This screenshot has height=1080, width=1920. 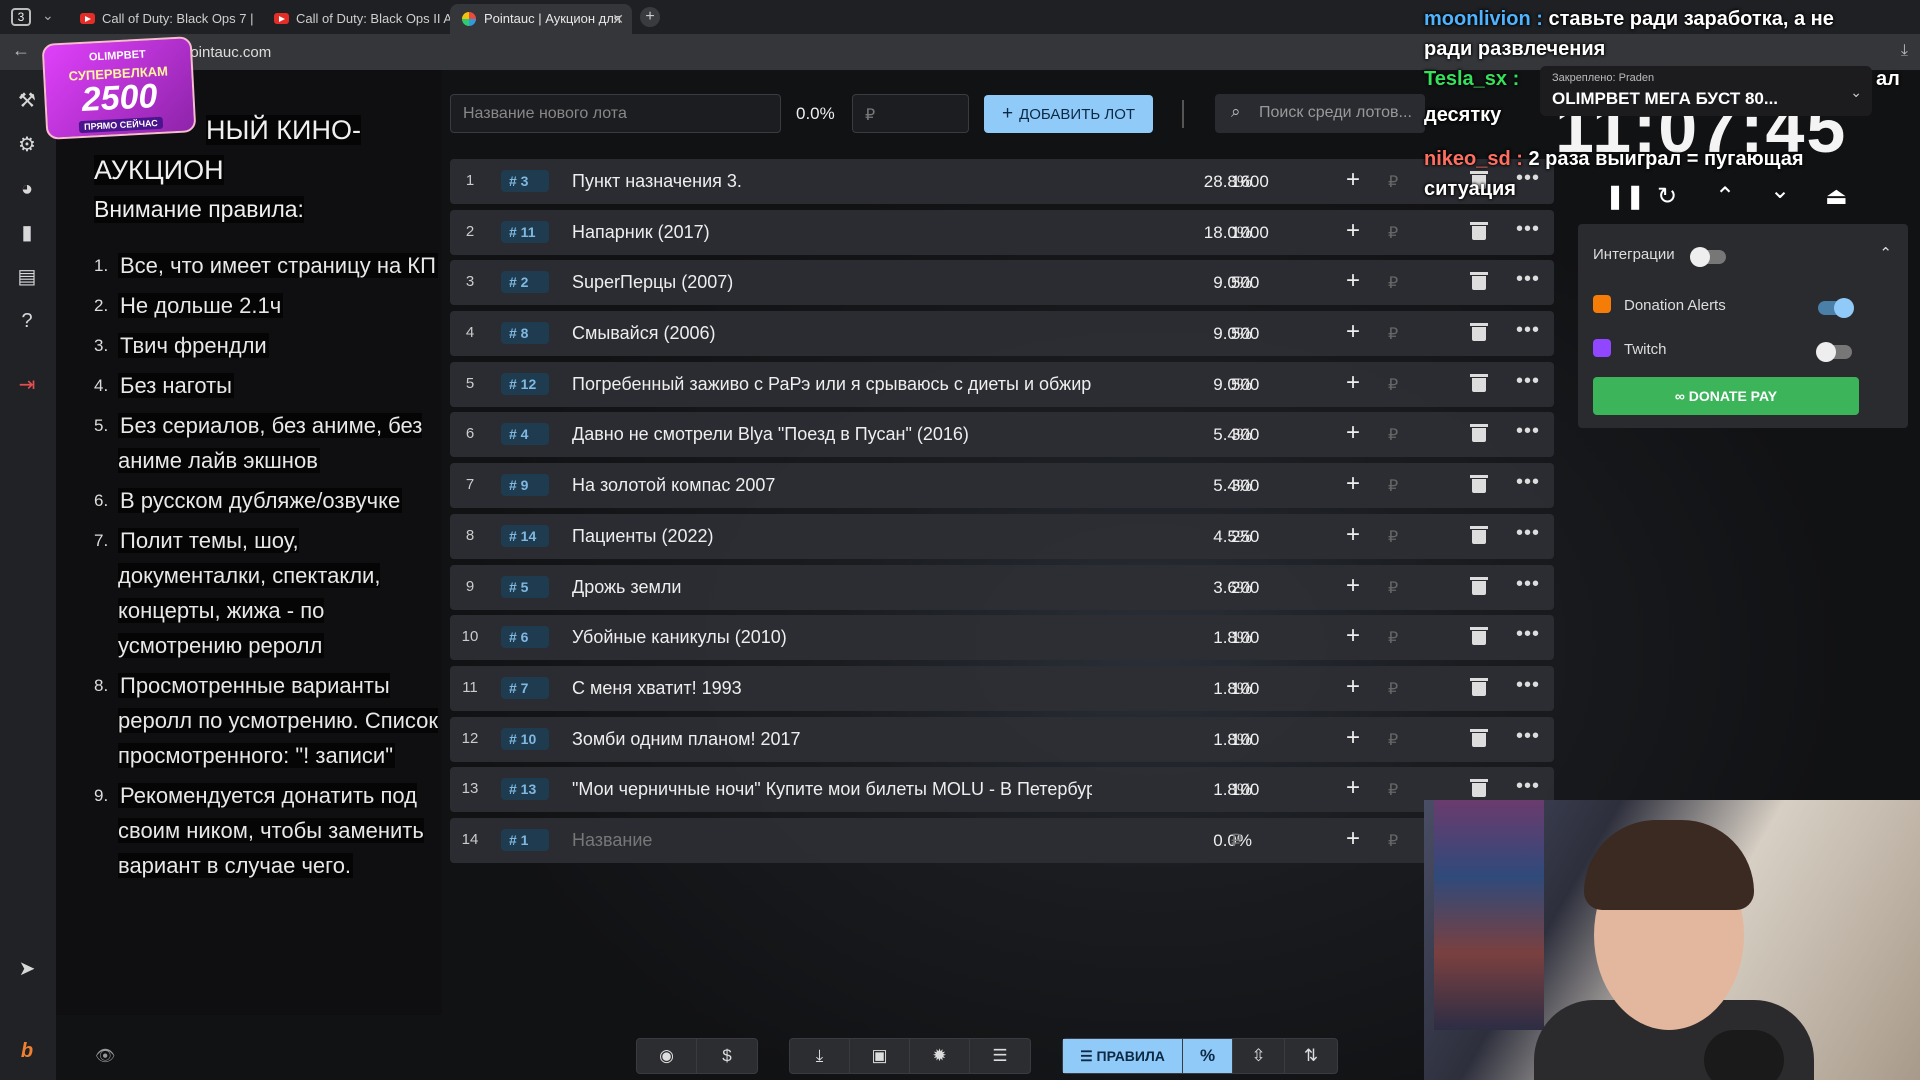 What do you see at coordinates (910, 113) in the screenshot?
I see `new-lot-amount-input: ₽` at bounding box center [910, 113].